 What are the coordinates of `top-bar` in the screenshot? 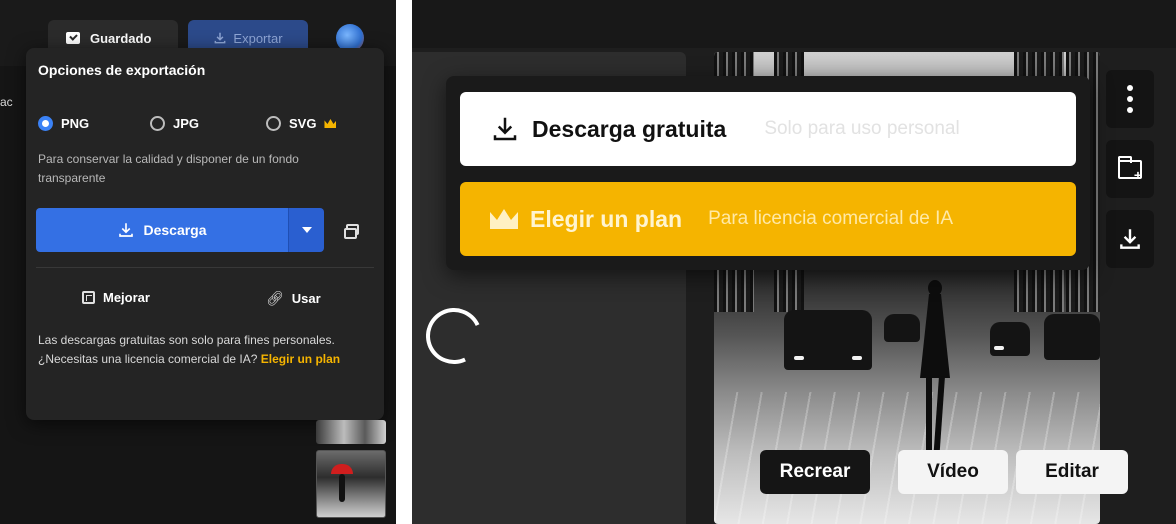 It's located at (794, 24).